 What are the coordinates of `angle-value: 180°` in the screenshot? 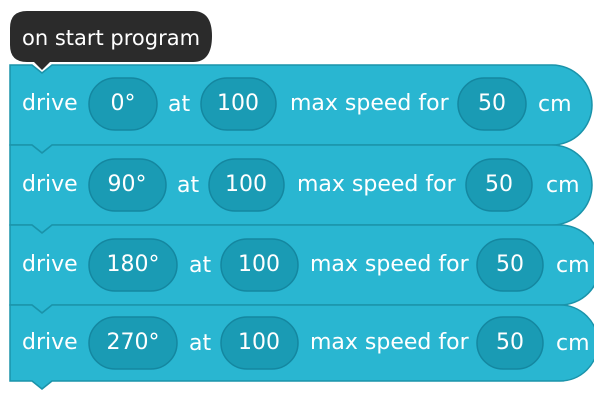 It's located at (133, 264).